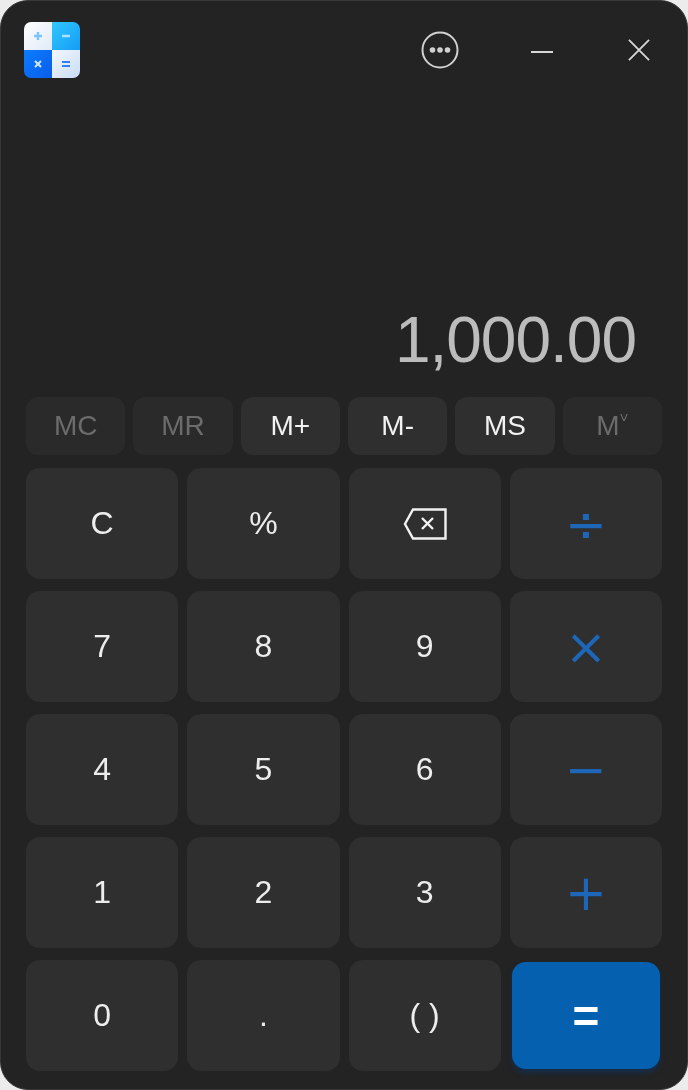  Describe the element at coordinates (263, 892) in the screenshot. I see `digit-key: 2` at that location.